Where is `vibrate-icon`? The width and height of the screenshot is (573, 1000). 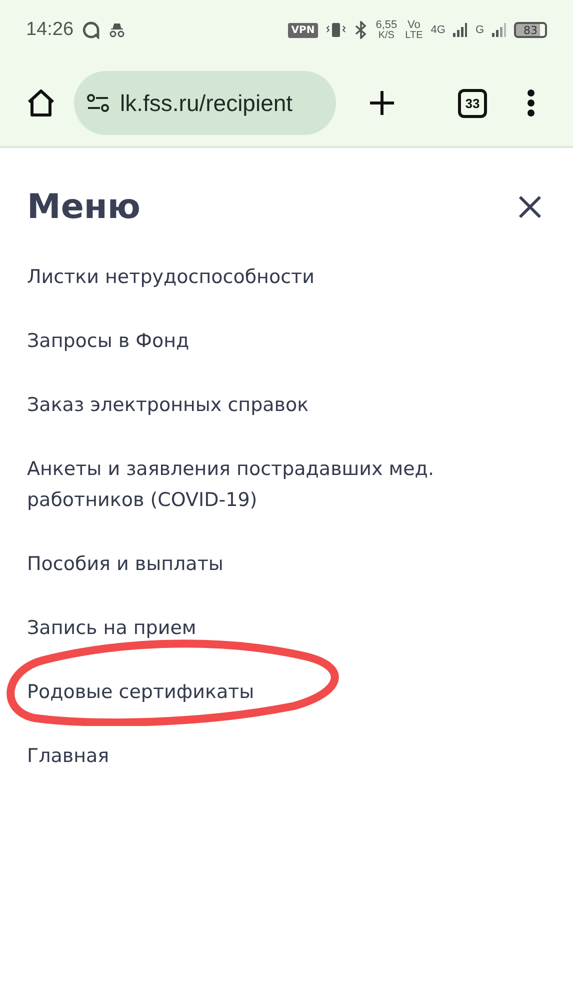
vibrate-icon is located at coordinates (336, 30).